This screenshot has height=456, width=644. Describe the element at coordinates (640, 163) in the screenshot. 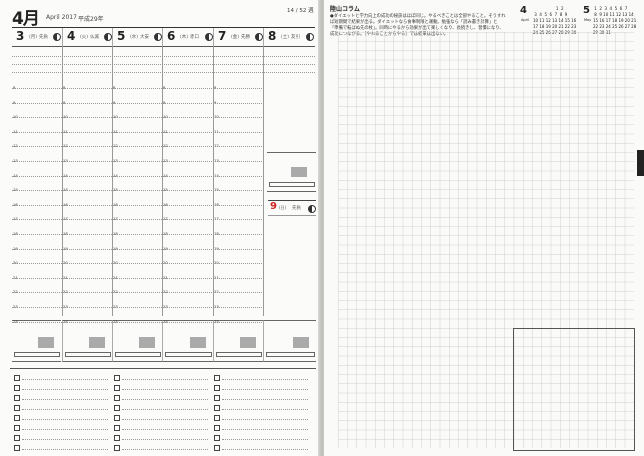

I see `index-tab` at that location.